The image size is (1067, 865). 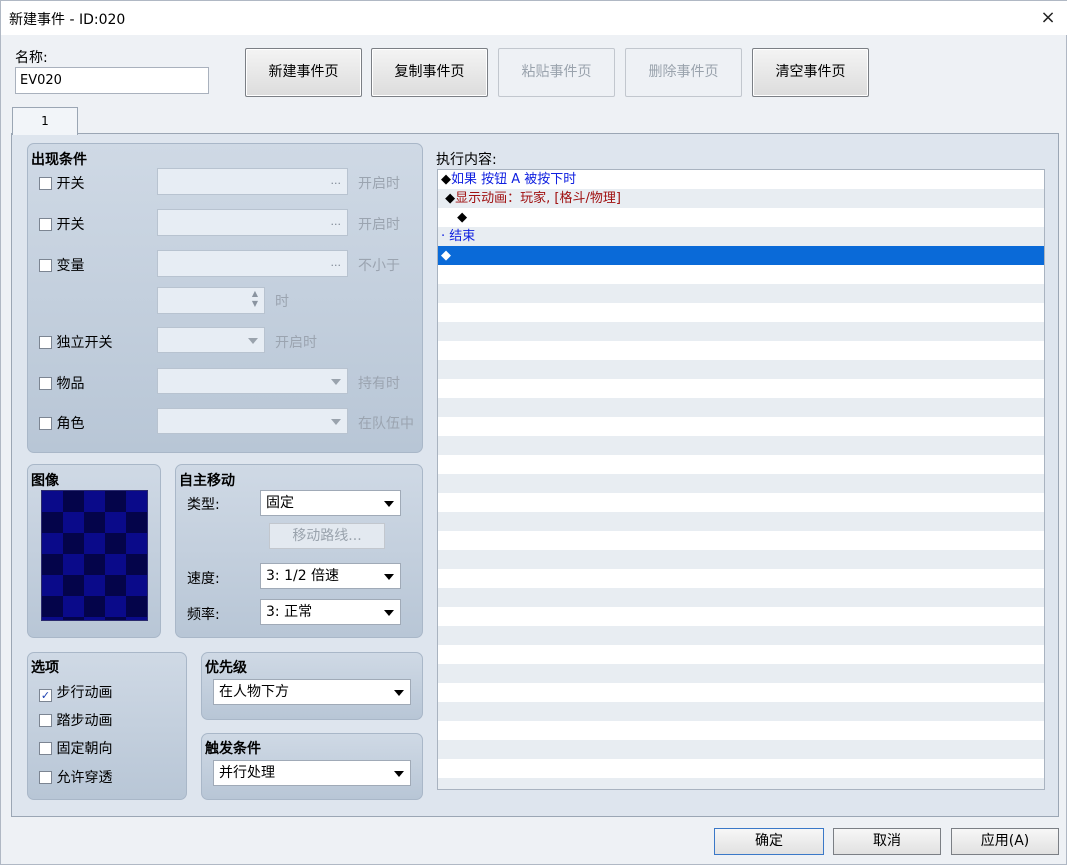 I want to click on actor-checkbox: 角色, so click(x=61, y=423).